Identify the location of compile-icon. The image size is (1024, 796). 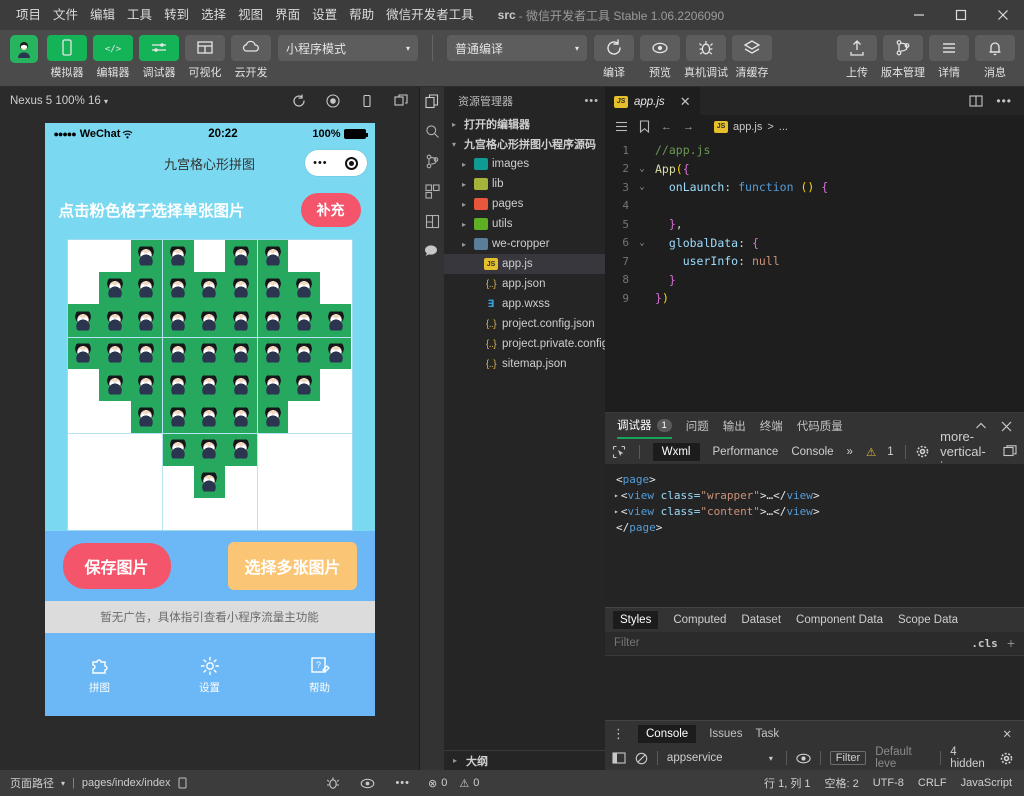
(432, 221).